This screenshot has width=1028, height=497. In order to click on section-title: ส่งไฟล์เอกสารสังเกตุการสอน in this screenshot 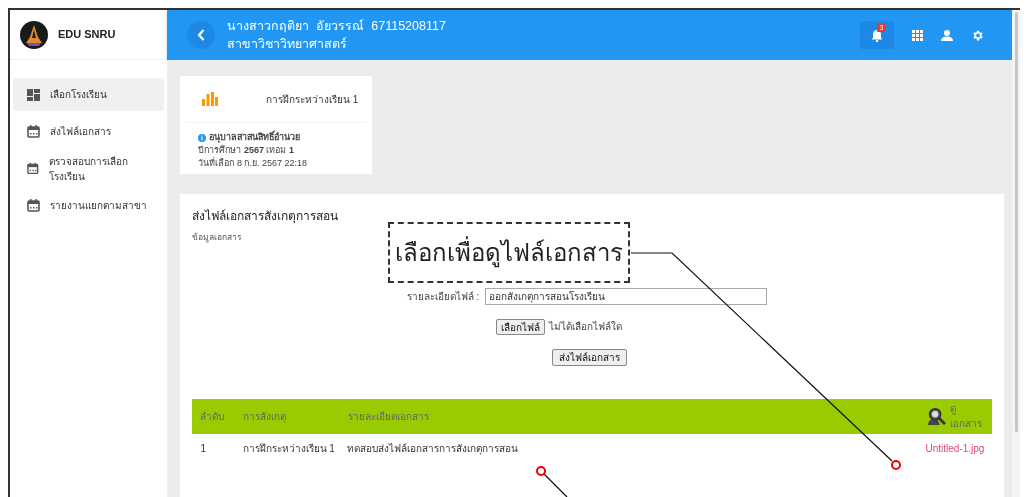, I will do `click(266, 217)`.